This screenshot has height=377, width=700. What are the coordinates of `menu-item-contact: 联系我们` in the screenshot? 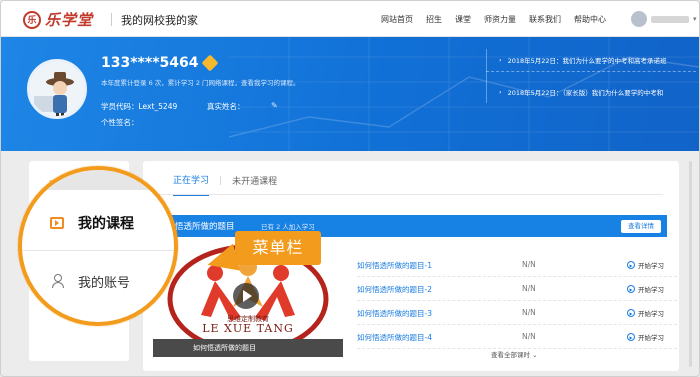 It's located at (545, 19).